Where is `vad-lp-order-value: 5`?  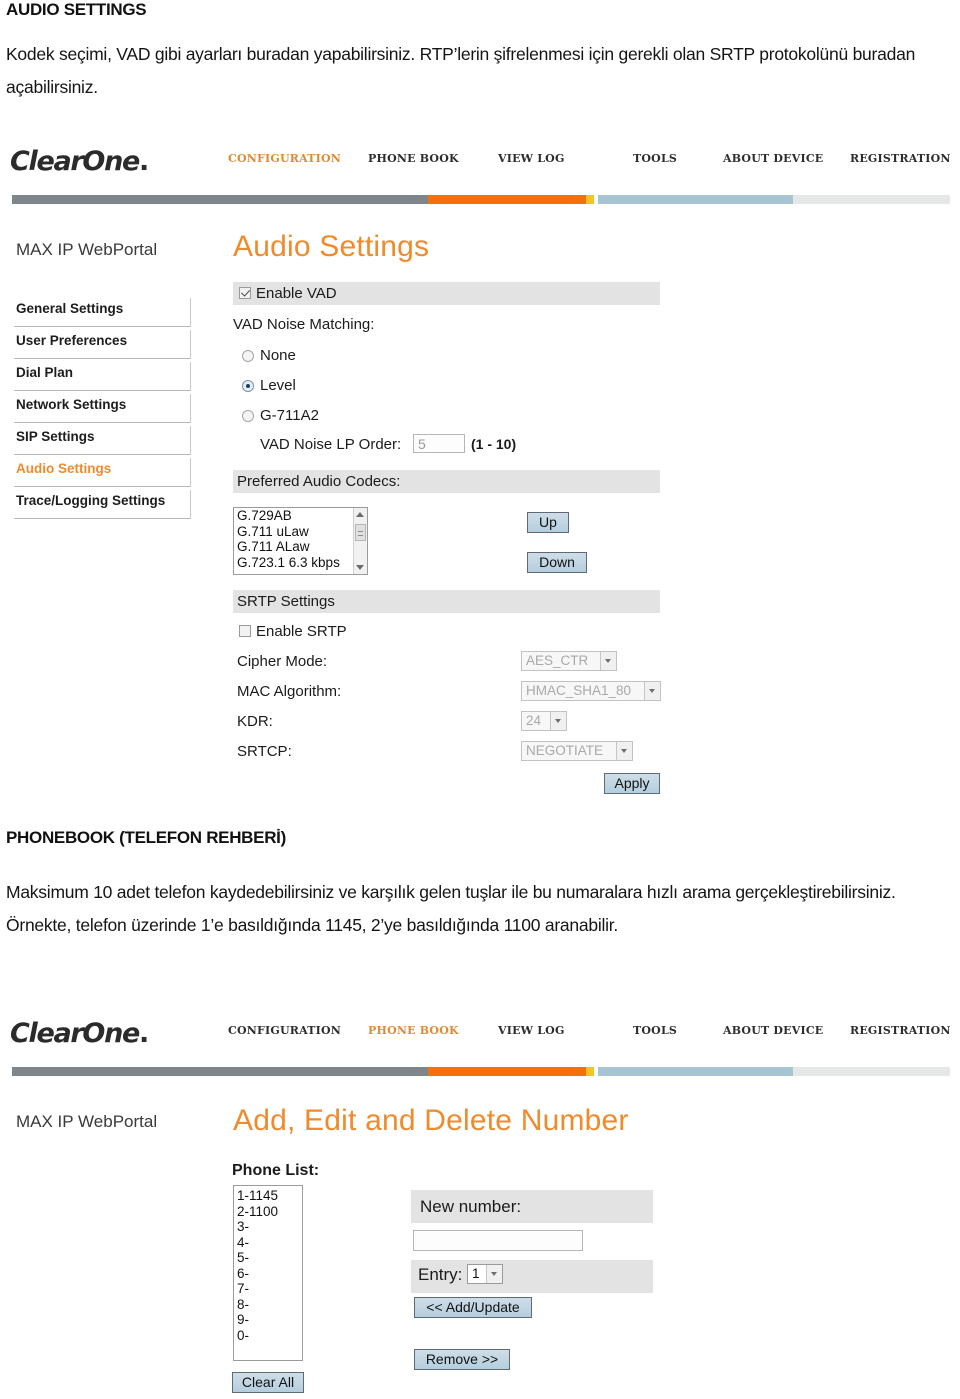 vad-lp-order-value: 5 is located at coordinates (422, 444).